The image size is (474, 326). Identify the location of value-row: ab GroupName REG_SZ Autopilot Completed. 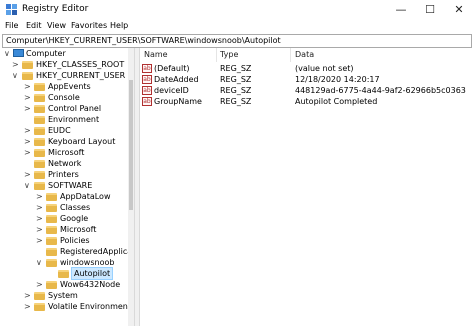
(307, 101).